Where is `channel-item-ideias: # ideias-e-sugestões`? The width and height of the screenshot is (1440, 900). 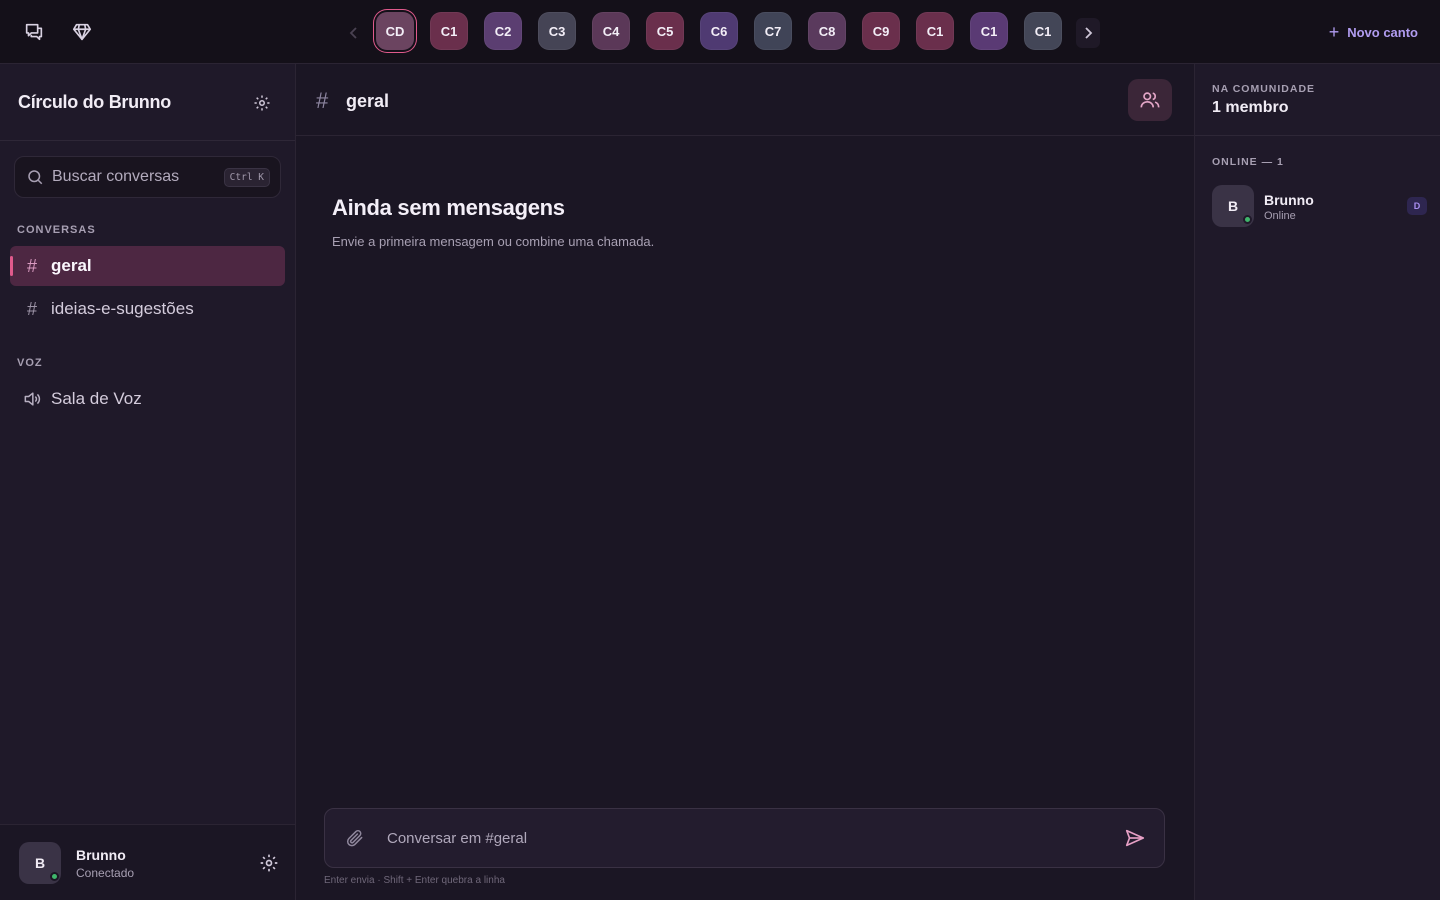 channel-item-ideias: # ideias-e-sugestões is located at coordinates (147, 309).